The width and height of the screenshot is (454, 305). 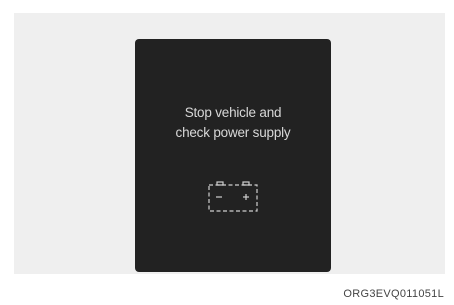 I want to click on figure-code: ORG3EVQ011051L, so click(x=393, y=294).